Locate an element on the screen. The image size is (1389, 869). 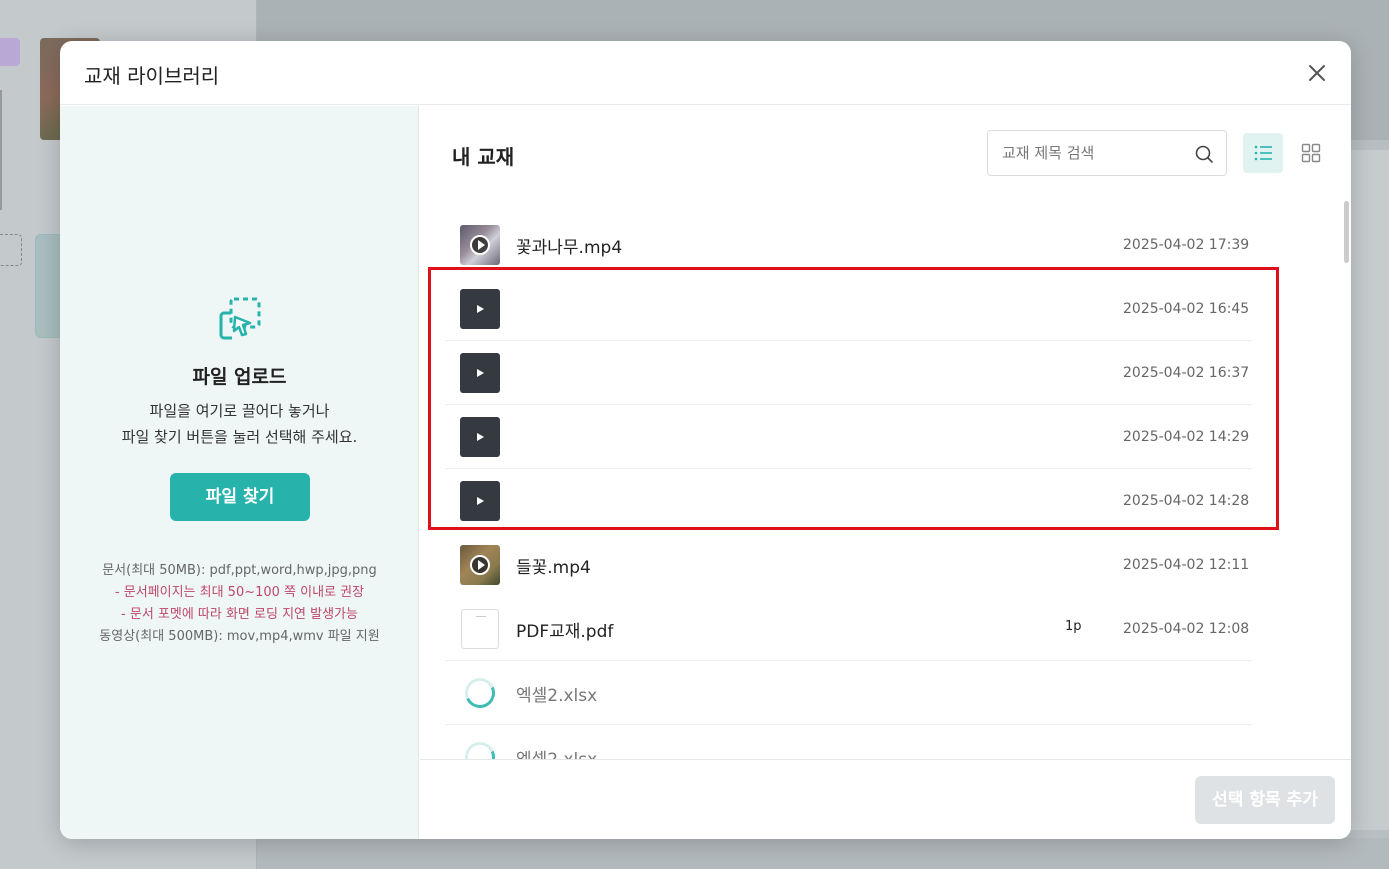
find-file-button: 파일 찾기 is located at coordinates (240, 497).